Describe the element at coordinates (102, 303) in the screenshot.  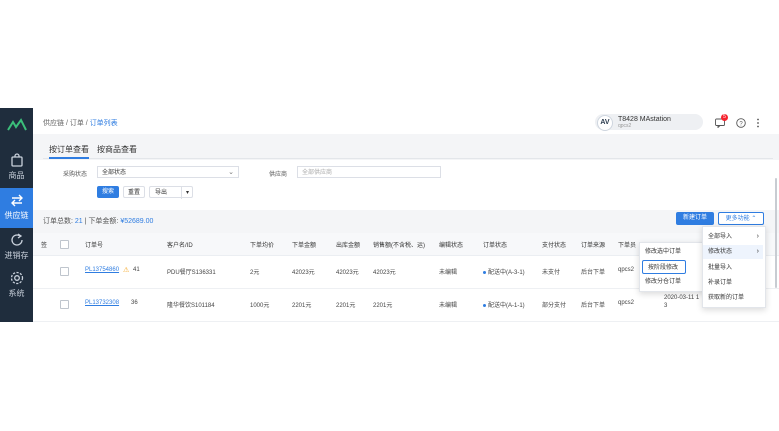
I see `order-number-link: PL13732308` at that location.